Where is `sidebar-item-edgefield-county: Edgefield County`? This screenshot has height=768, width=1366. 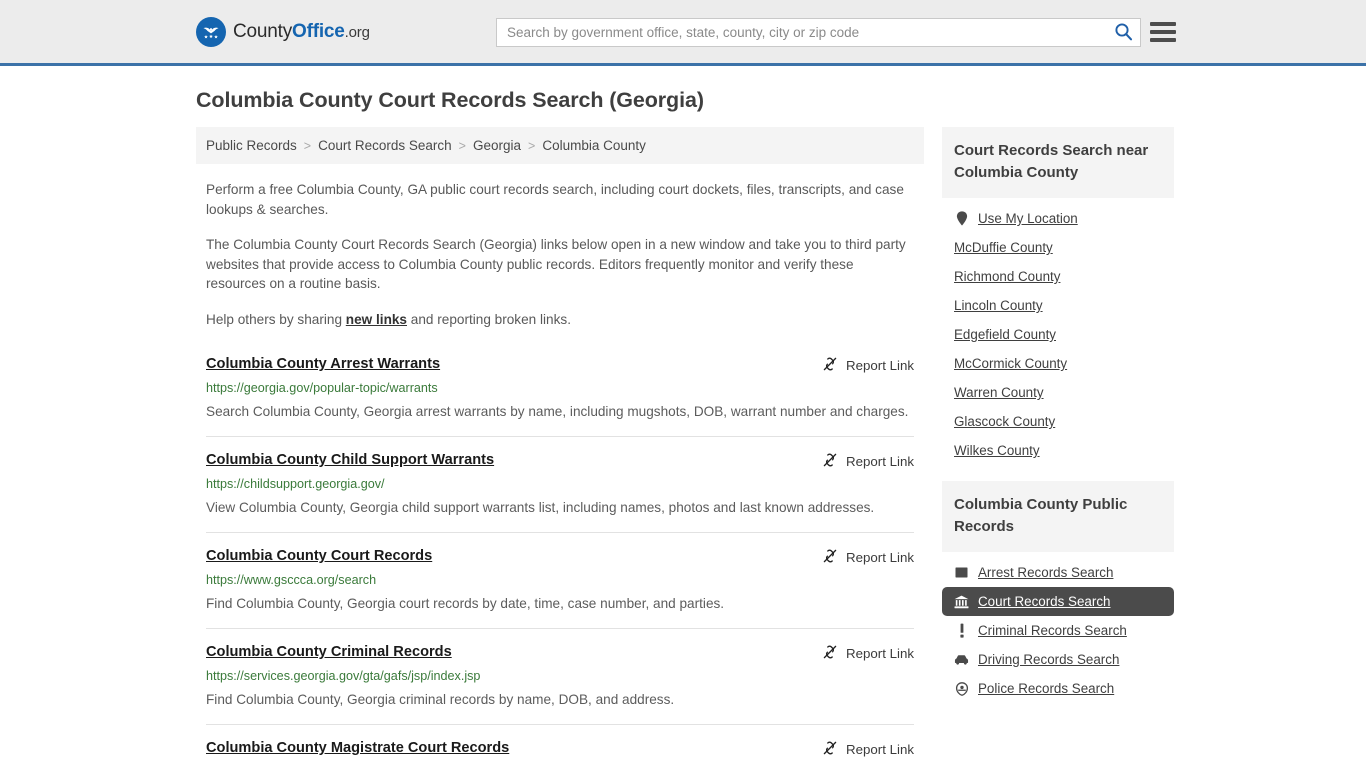
sidebar-item-edgefield-county: Edgefield County is located at coordinates (1058, 334).